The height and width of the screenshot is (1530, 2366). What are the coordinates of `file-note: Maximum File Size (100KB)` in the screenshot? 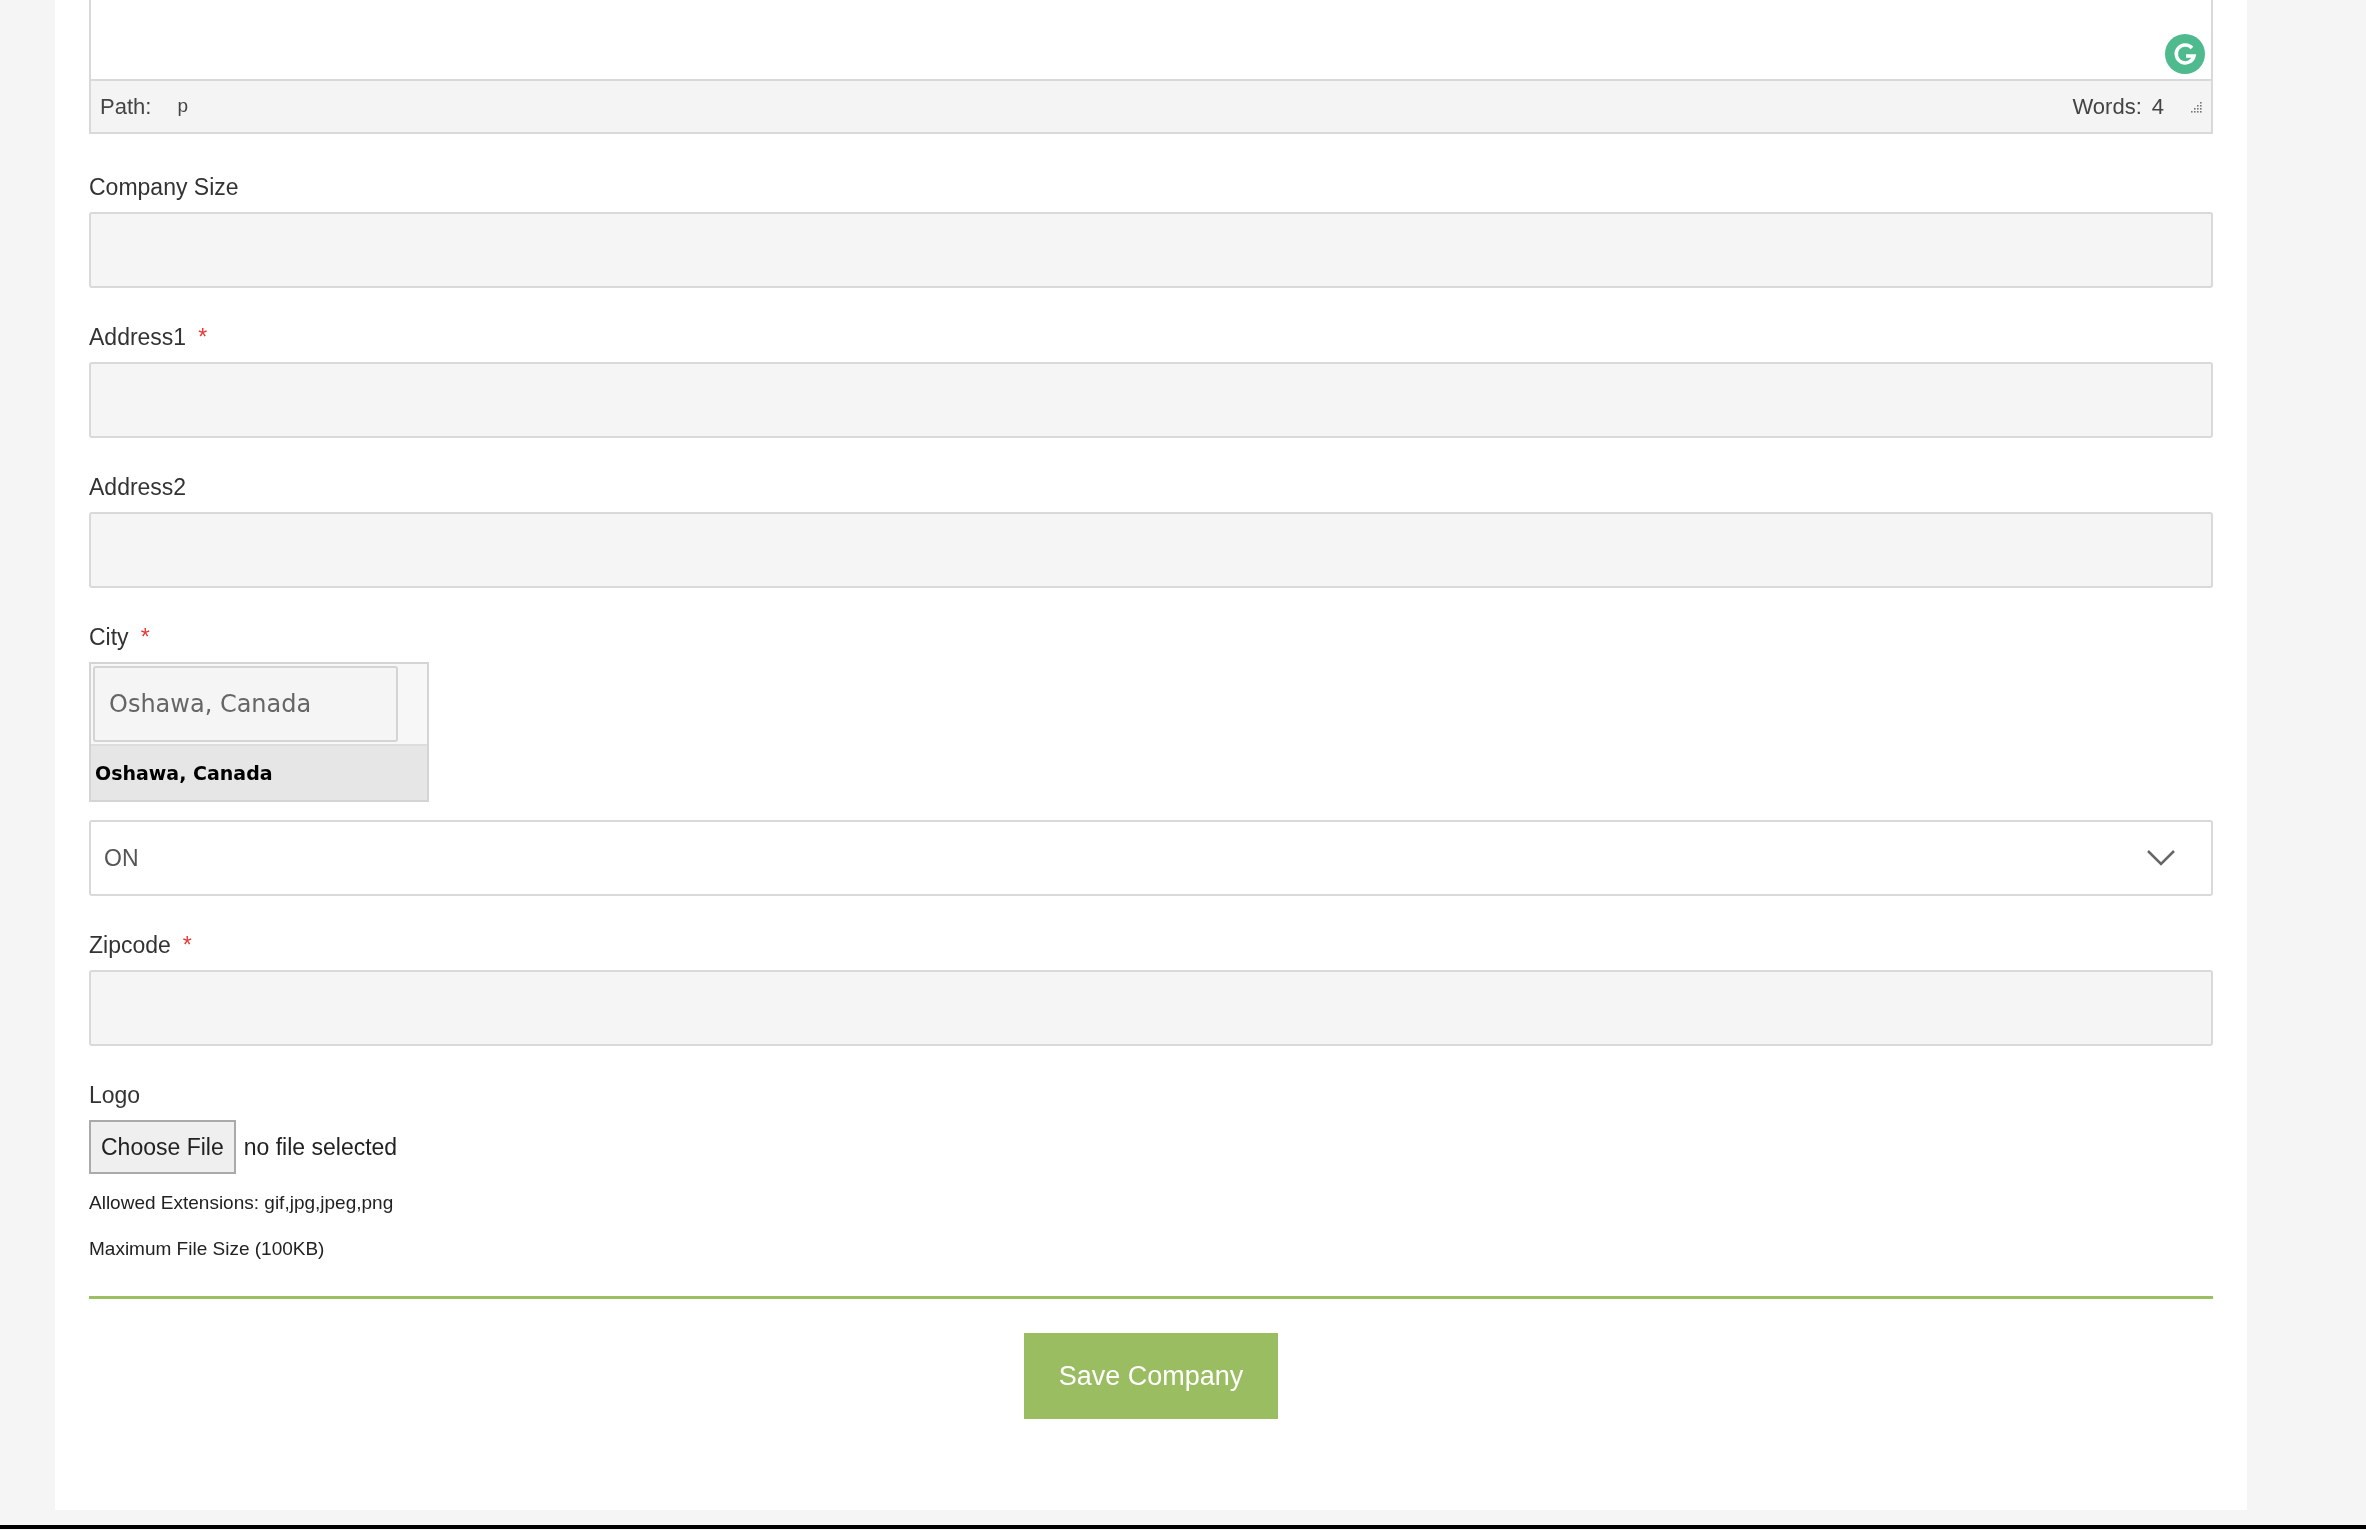 It's located at (207, 1248).